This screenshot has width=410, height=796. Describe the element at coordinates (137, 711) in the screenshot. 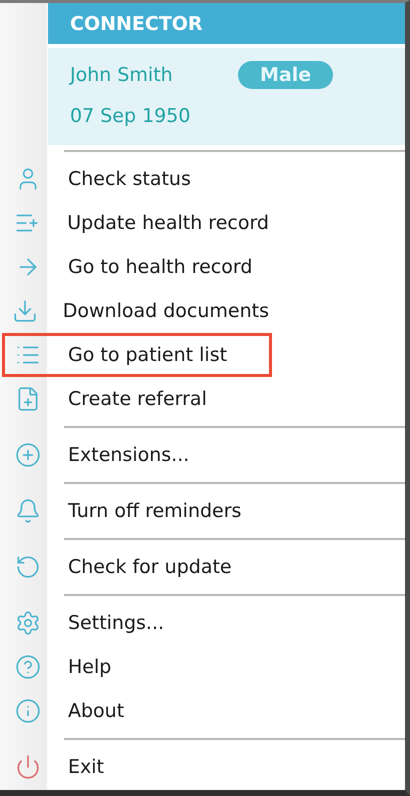

I see `menu-item: About` at that location.